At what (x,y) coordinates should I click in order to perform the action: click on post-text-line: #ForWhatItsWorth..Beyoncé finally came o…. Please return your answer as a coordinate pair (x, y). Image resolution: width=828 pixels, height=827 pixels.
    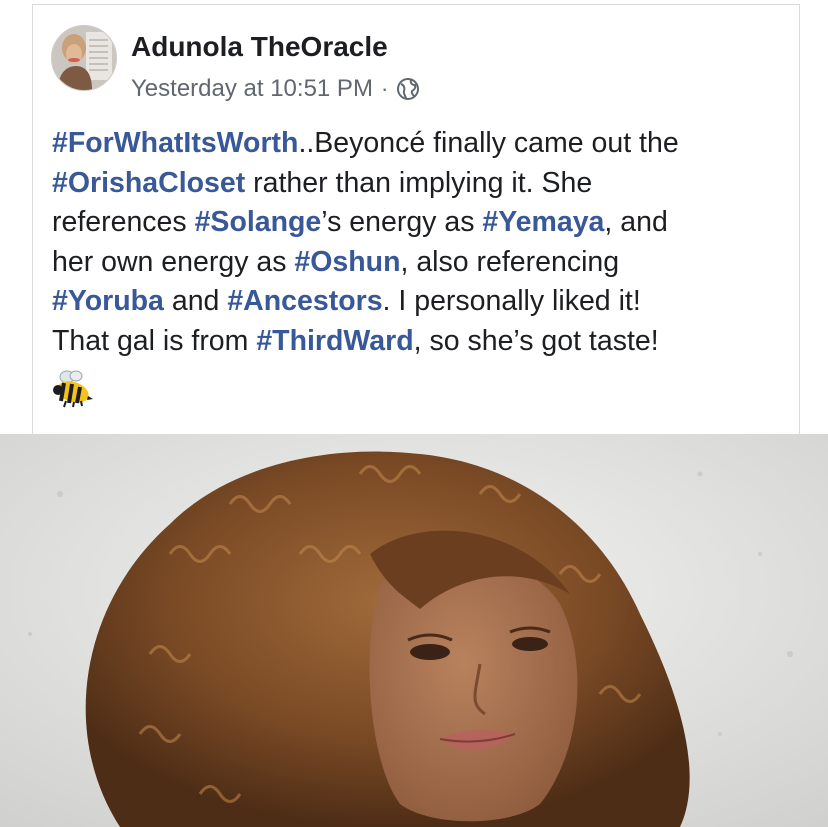
    Looking at the image, I should click on (422, 144).